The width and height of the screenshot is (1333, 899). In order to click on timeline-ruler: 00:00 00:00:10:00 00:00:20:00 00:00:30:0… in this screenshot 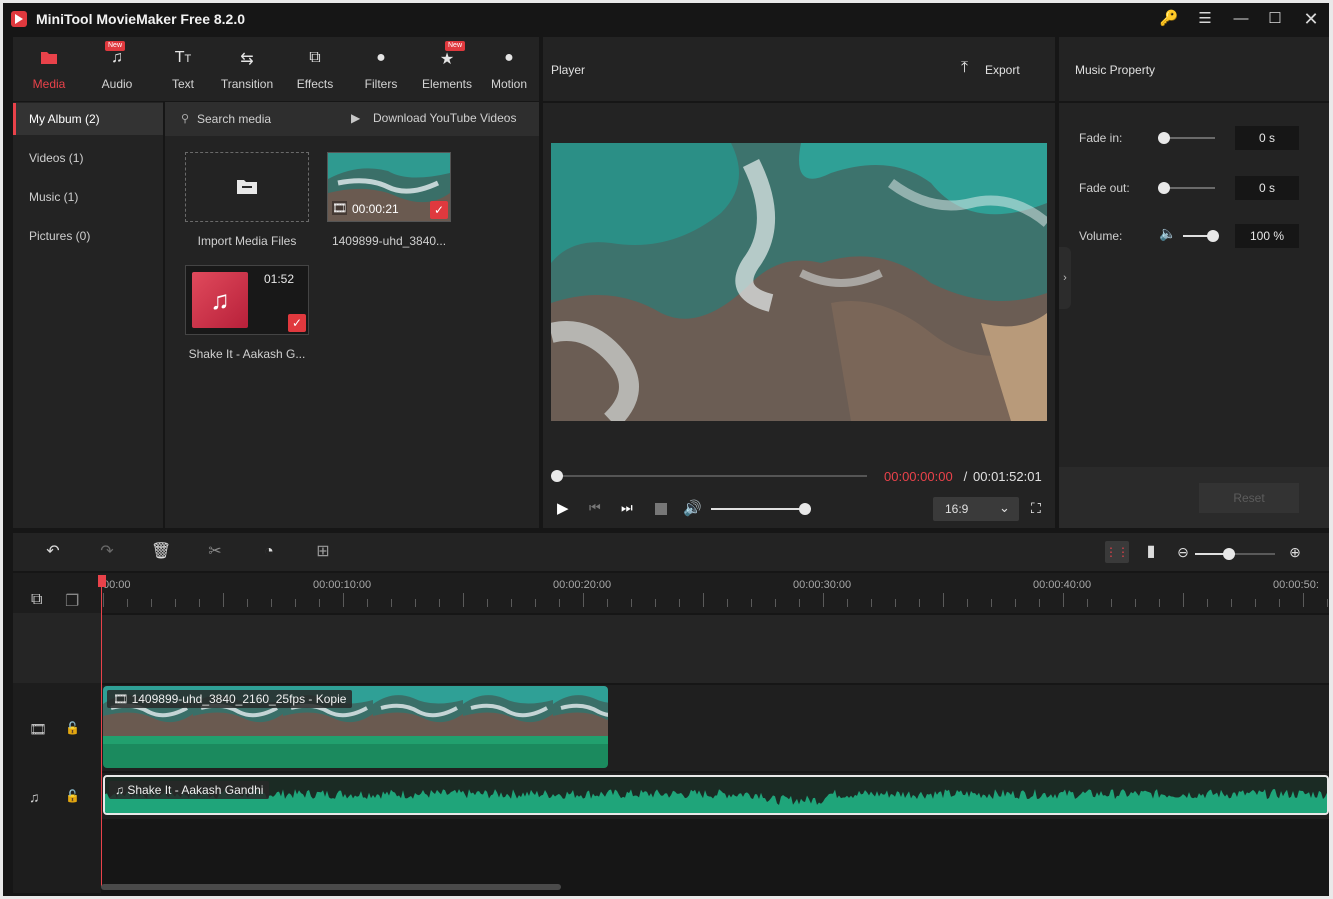, I will do `click(671, 593)`.